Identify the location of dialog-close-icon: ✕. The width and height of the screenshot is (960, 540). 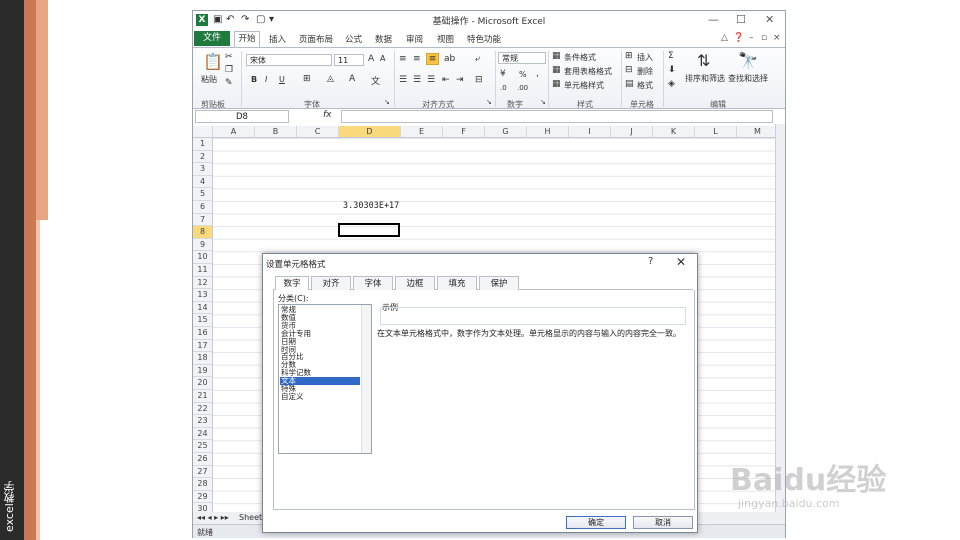
(681, 262).